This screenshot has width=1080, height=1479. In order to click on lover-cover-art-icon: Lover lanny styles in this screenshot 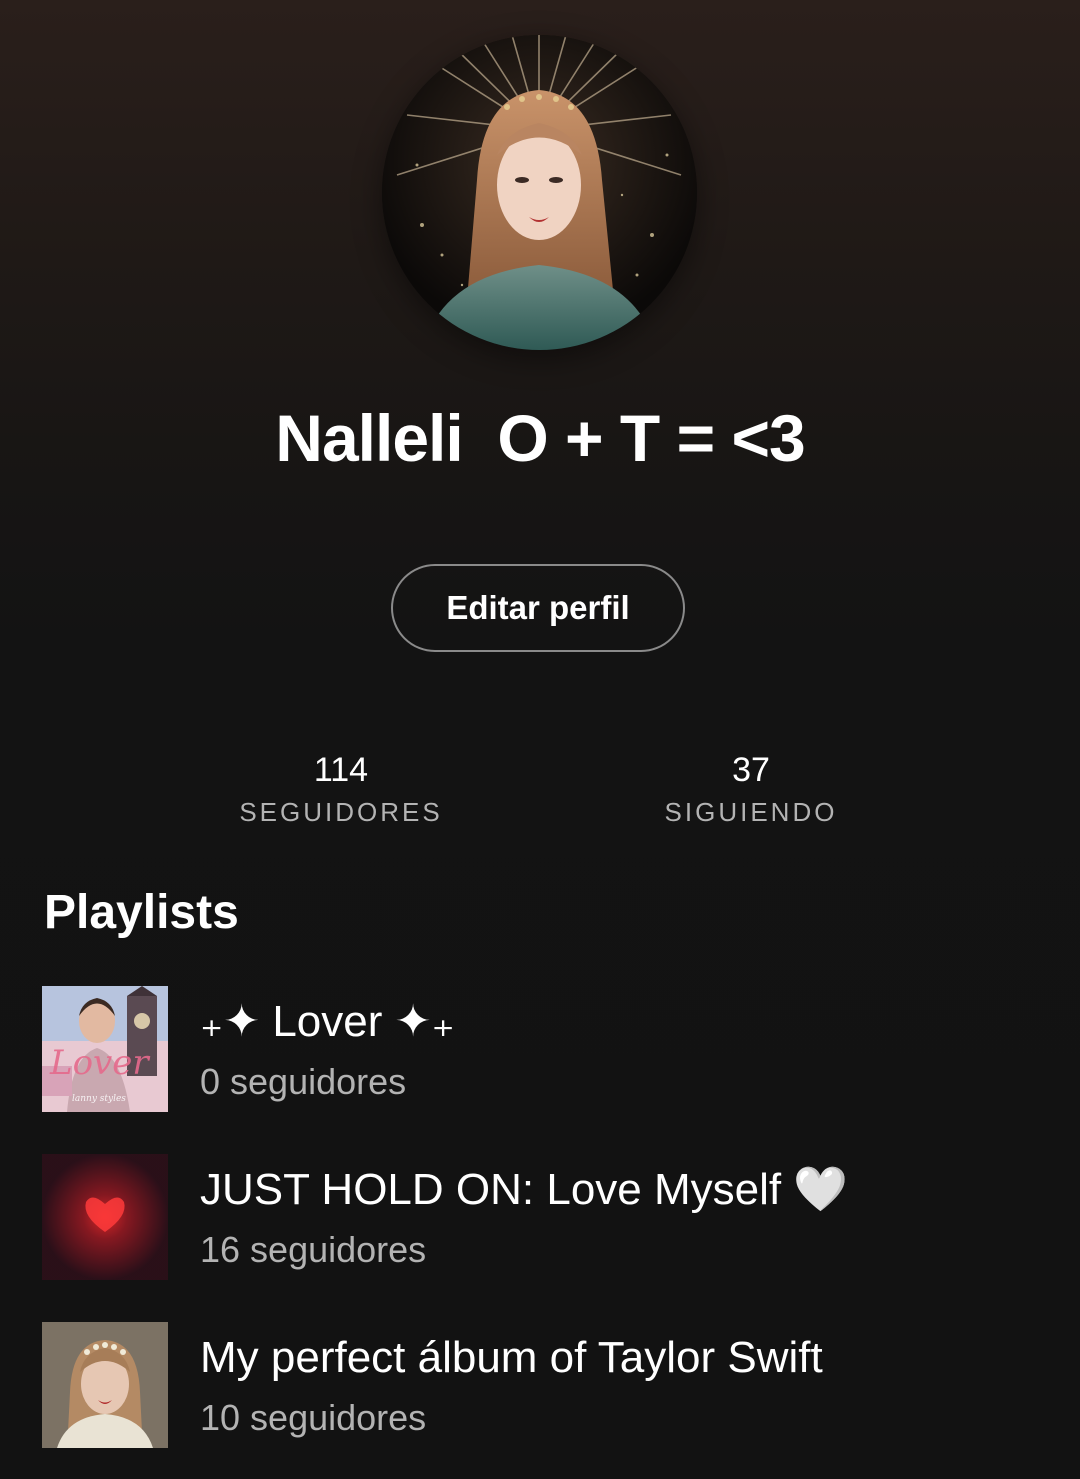, I will do `click(105, 1049)`.